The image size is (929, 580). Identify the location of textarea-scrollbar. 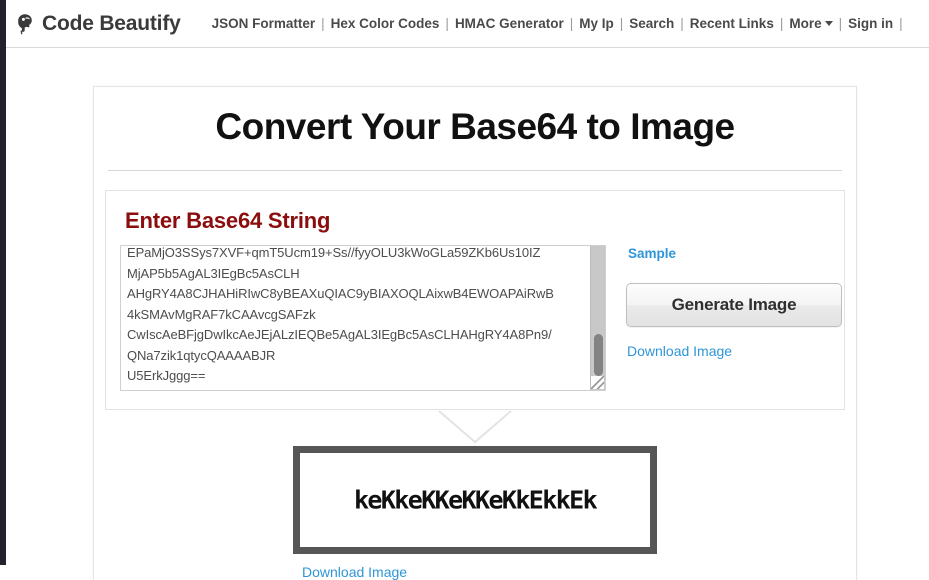
(597, 318).